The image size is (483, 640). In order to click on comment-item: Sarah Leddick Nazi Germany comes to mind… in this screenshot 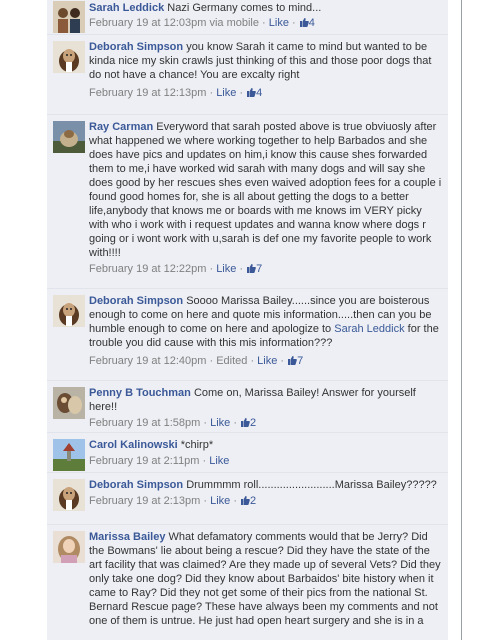, I will do `click(247, 17)`.